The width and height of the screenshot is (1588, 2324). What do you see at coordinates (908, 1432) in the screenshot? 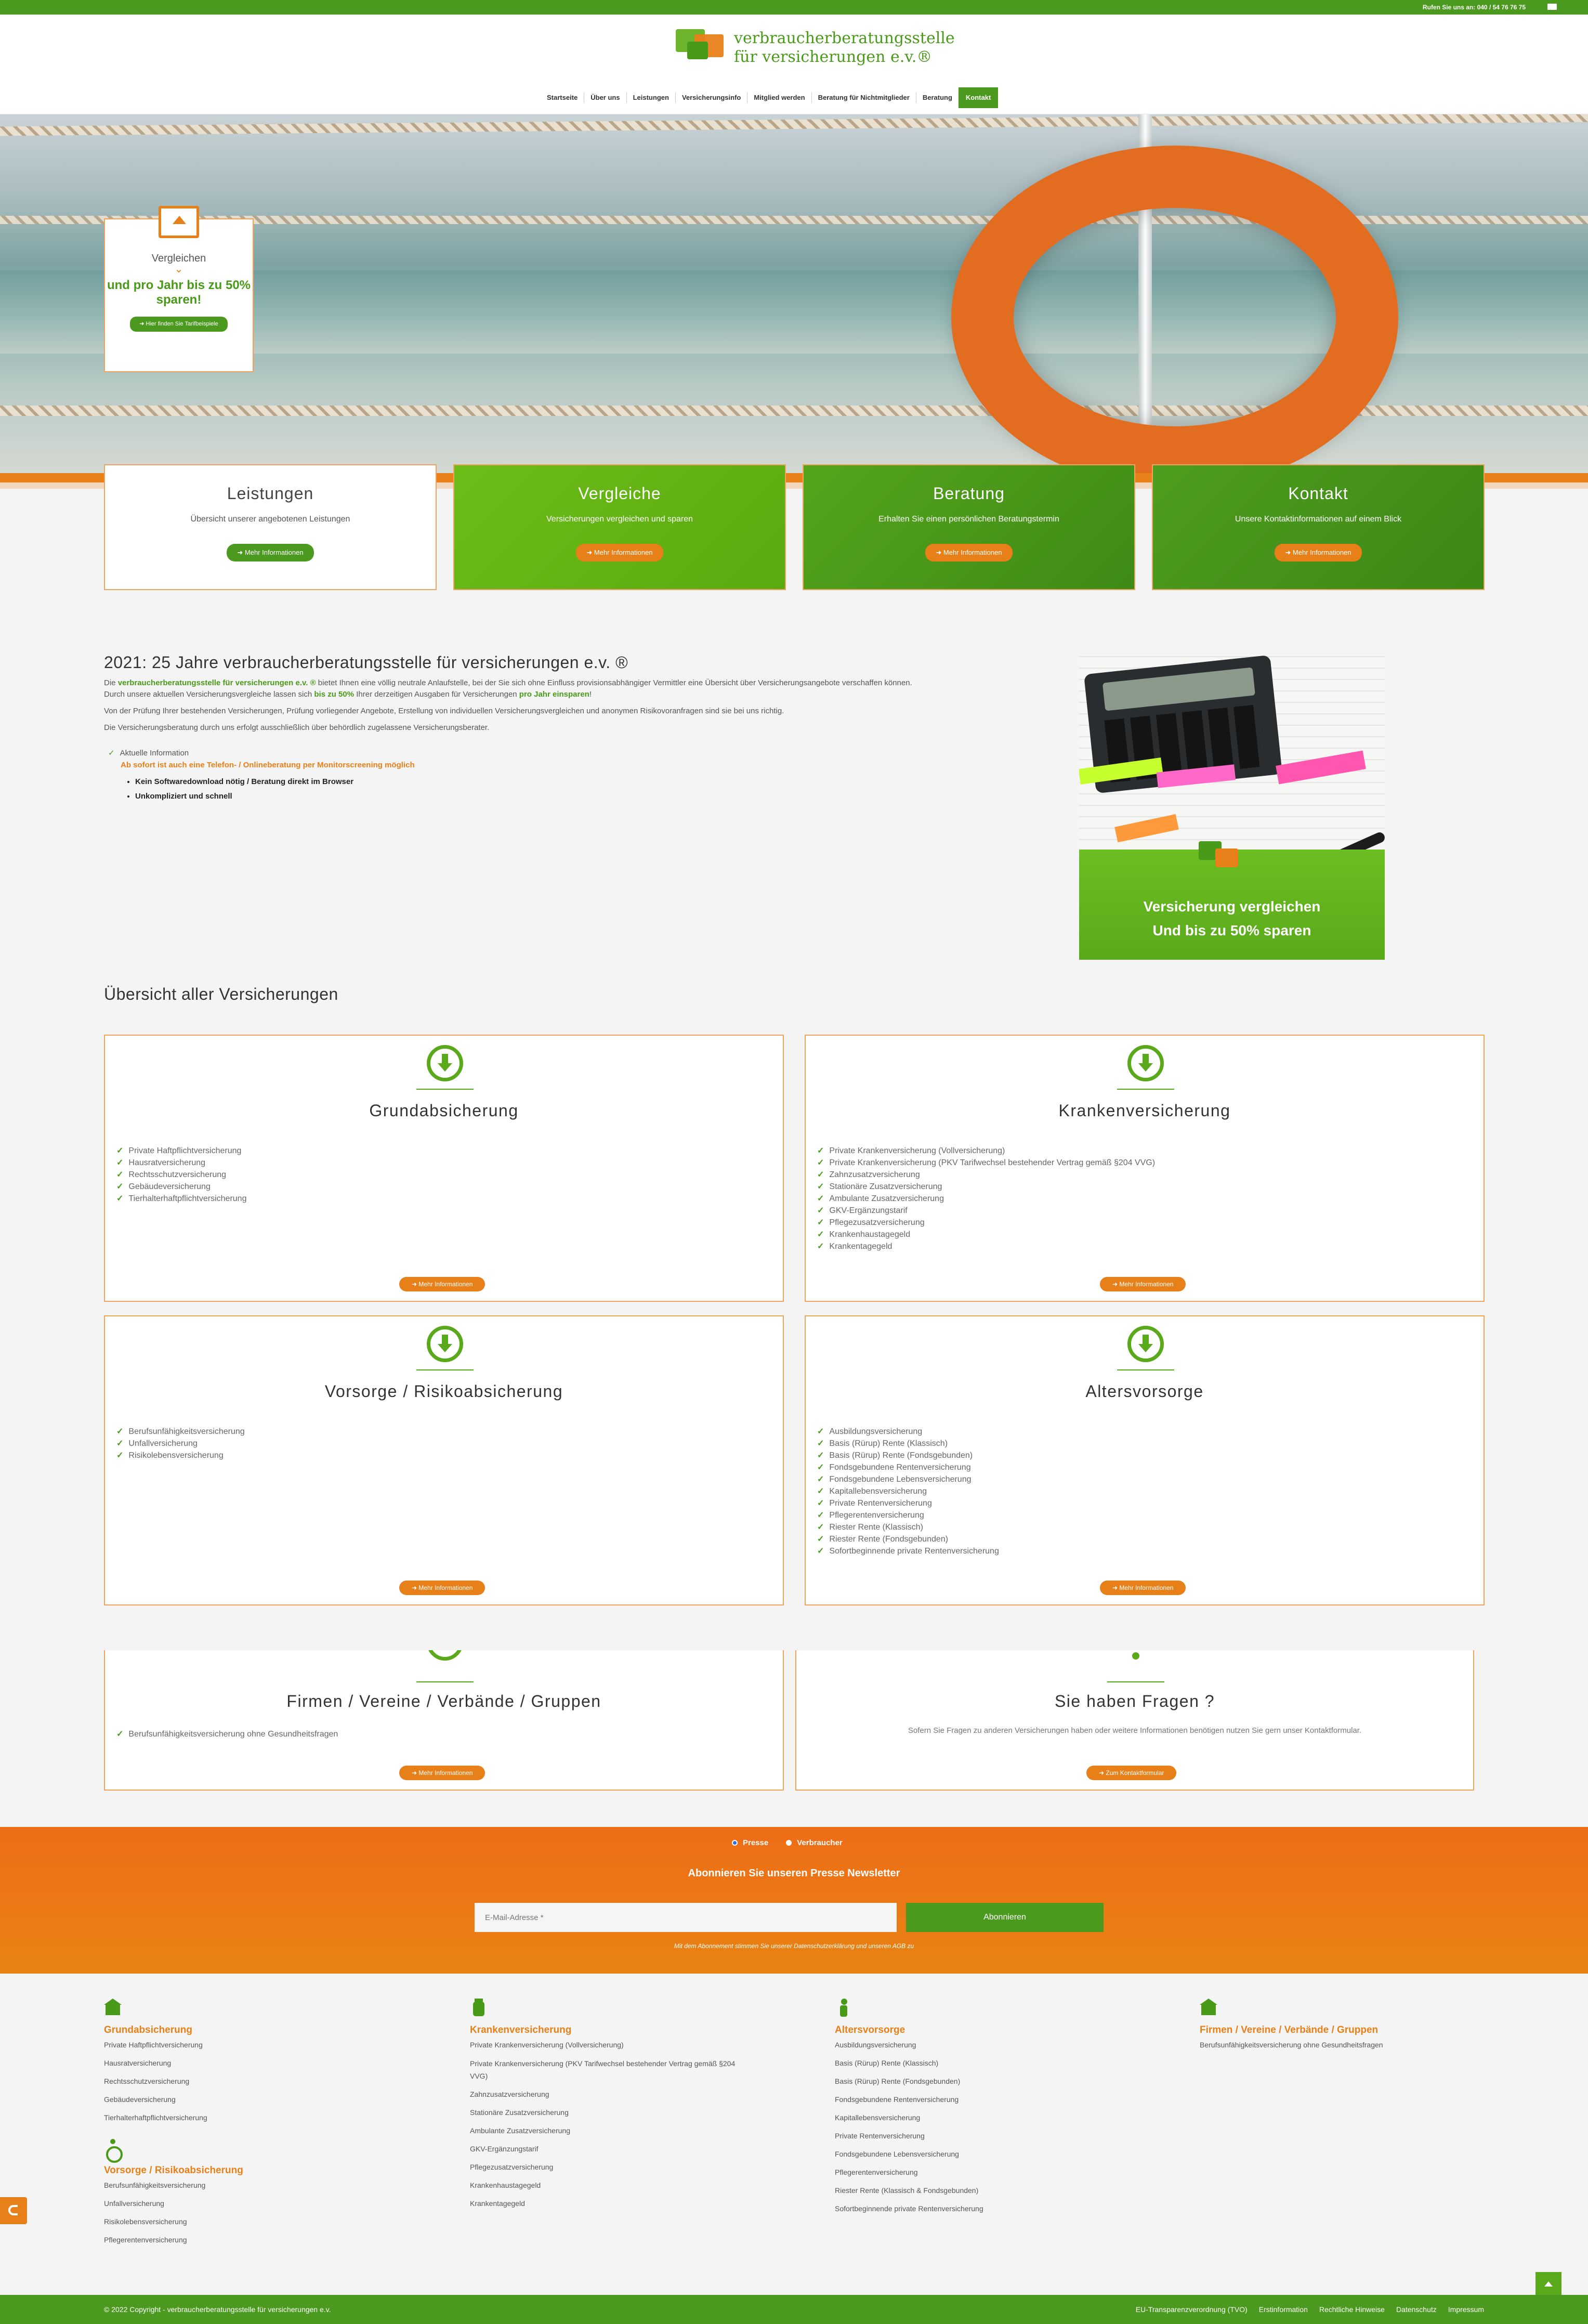
I see `list-item: Ausbildungsversicherung` at bounding box center [908, 1432].